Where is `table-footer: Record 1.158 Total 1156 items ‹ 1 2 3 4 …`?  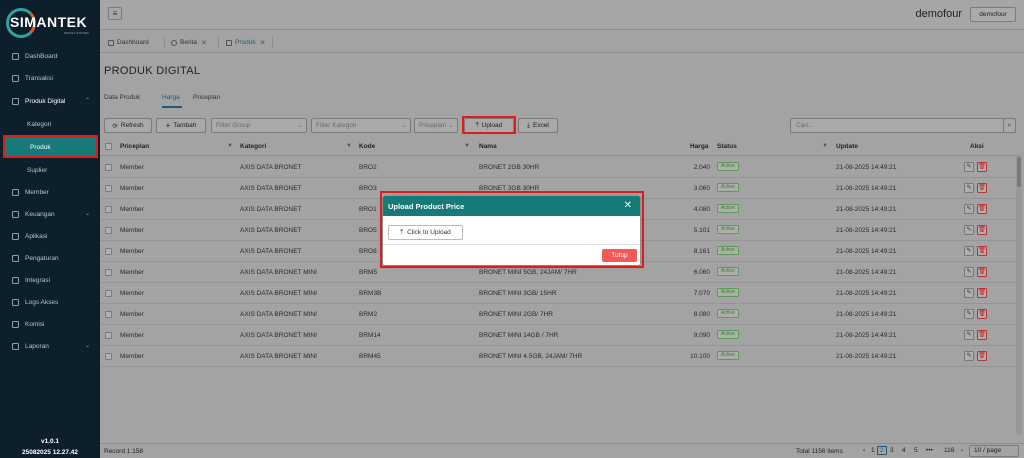 table-footer: Record 1.158 Total 1156 items ‹ 1 2 3 4 … is located at coordinates (562, 450).